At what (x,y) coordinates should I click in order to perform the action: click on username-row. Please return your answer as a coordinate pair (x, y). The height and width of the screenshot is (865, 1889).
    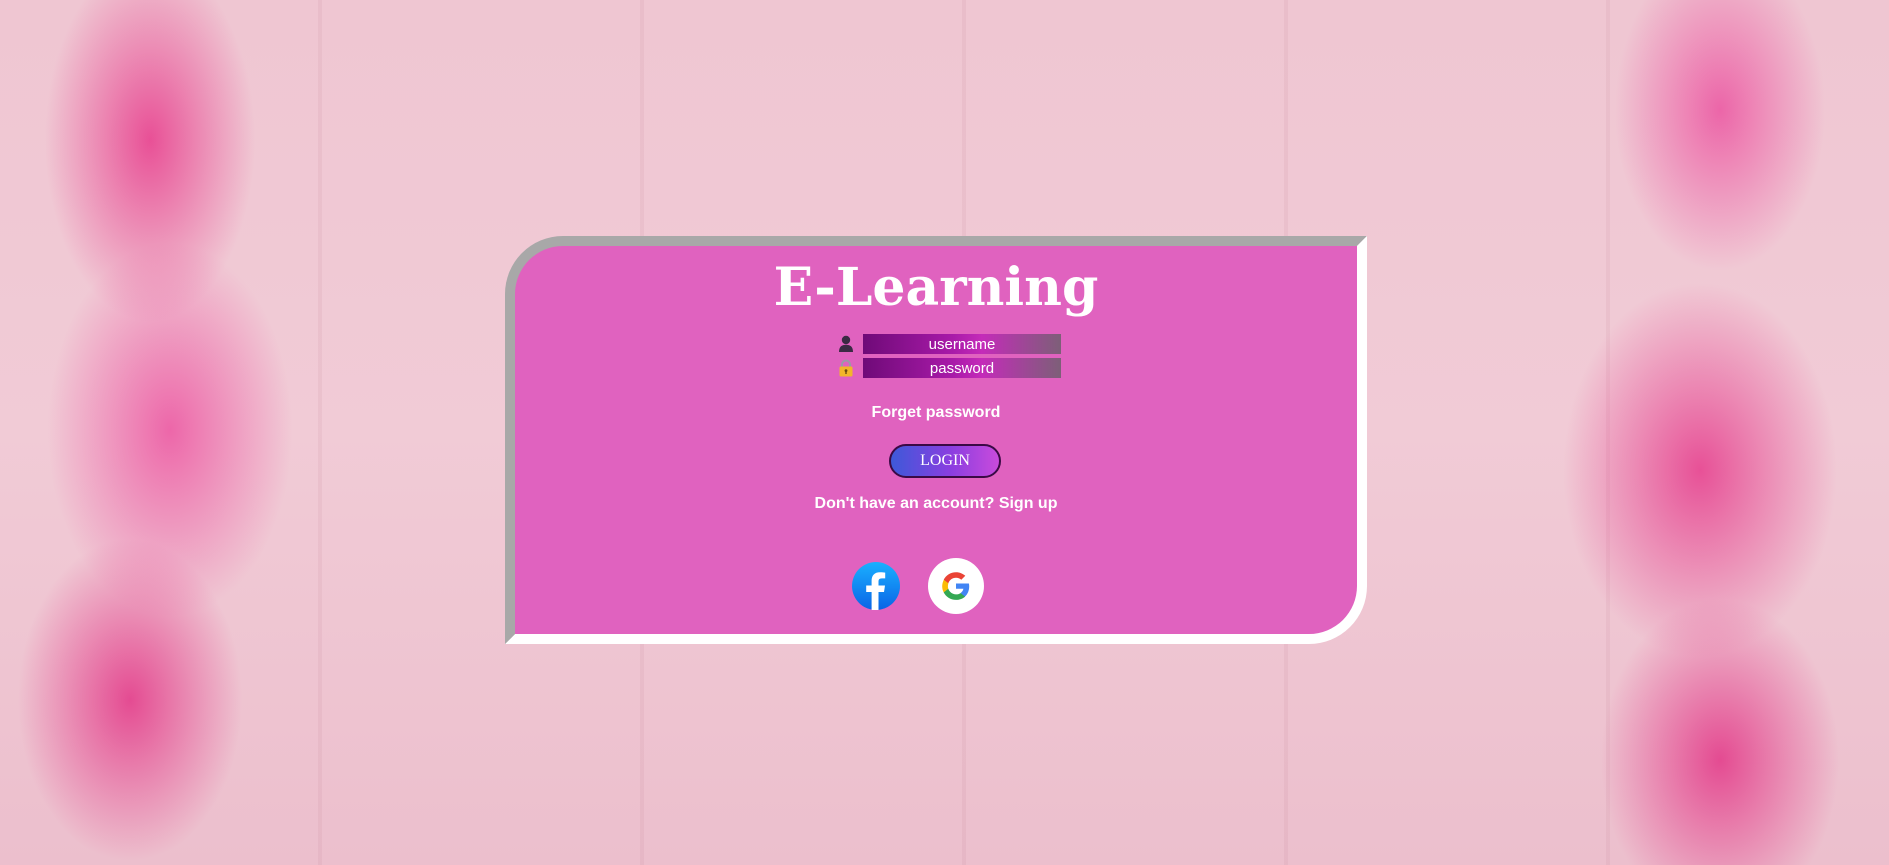
    Looking at the image, I should click on (949, 344).